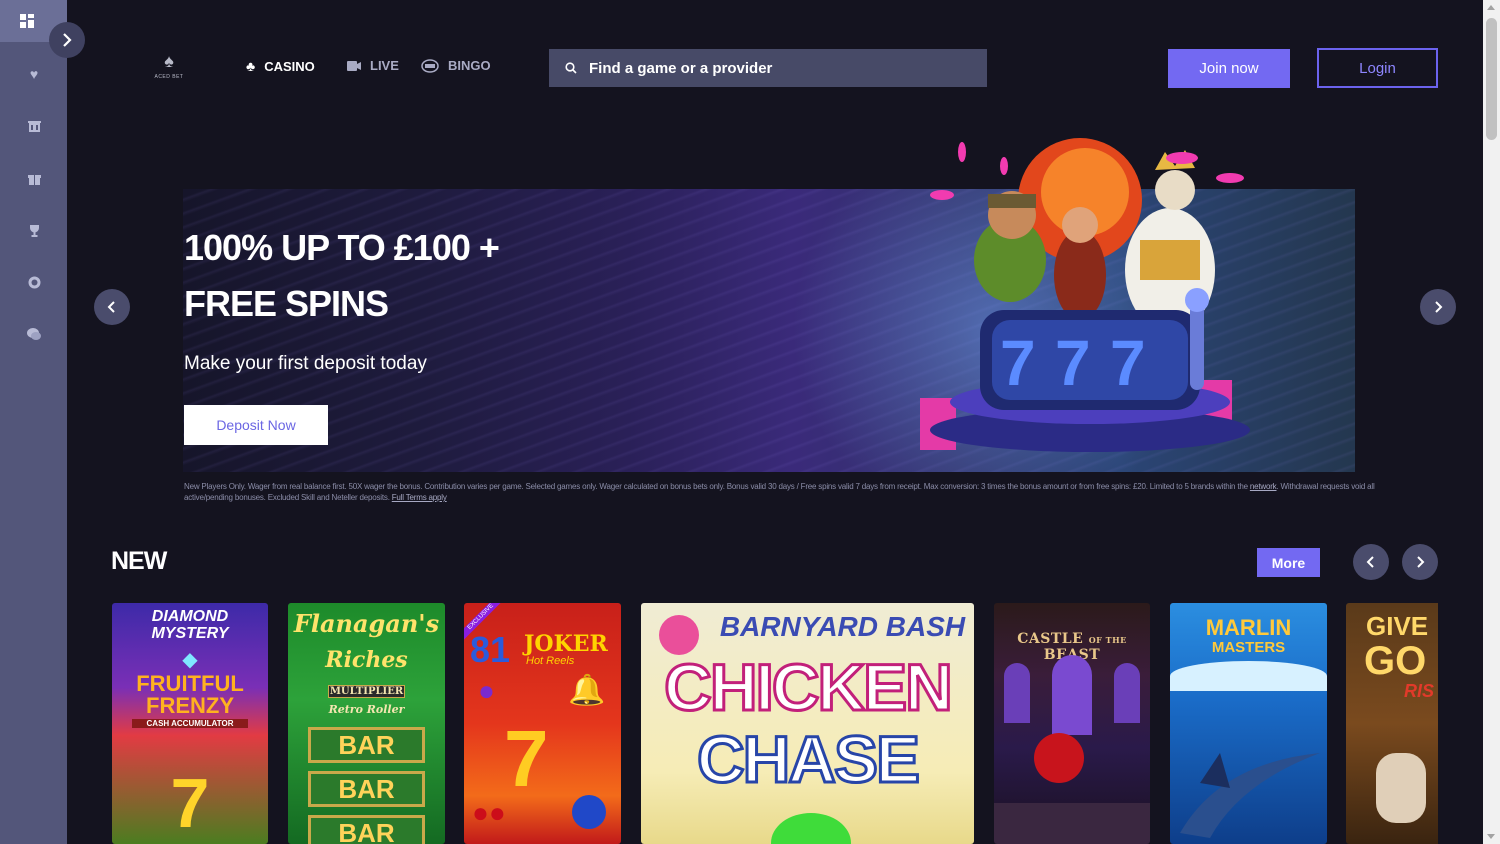  I want to click on heart-icon: ♥, so click(34, 74).